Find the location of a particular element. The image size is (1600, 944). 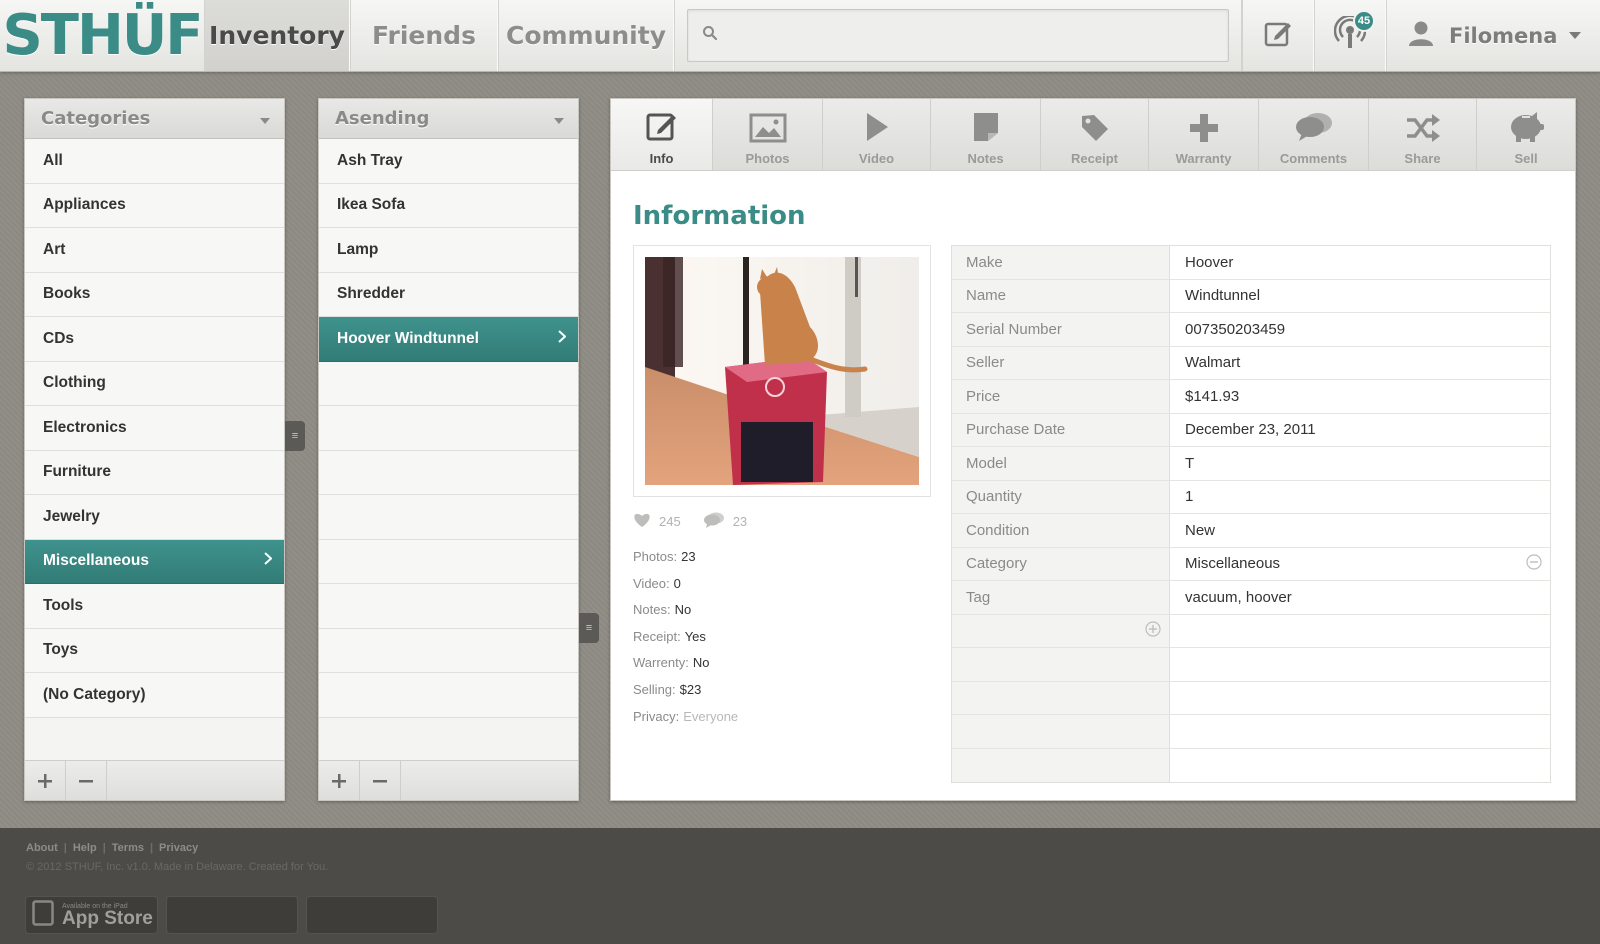

field-value: T is located at coordinates (1360, 463).